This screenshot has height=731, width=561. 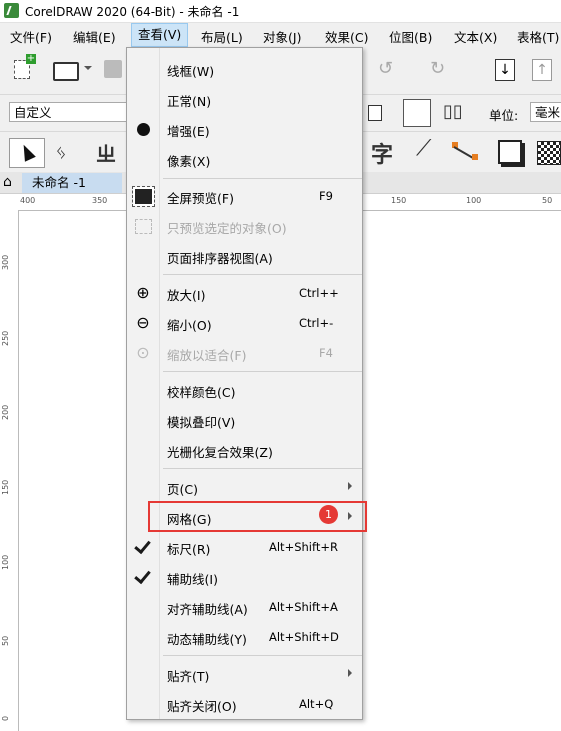 What do you see at coordinates (244, 69) in the screenshot?
I see `menu-item-wireframe: 线框(W)` at bounding box center [244, 69].